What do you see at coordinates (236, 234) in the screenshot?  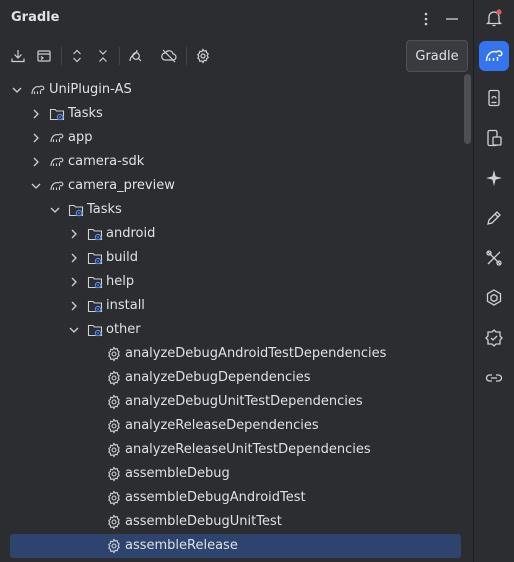 I see `tree-node: android` at bounding box center [236, 234].